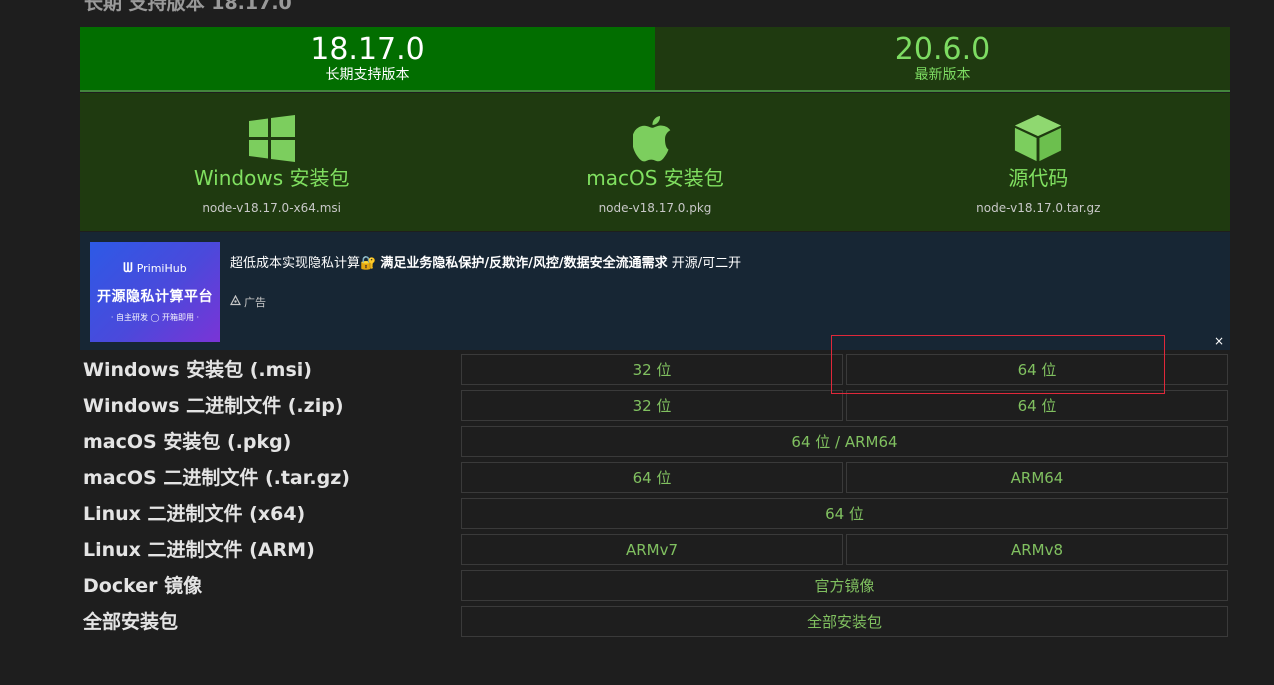 The image size is (1274, 685). I want to click on download-link-button: 官方镜像, so click(844, 585).